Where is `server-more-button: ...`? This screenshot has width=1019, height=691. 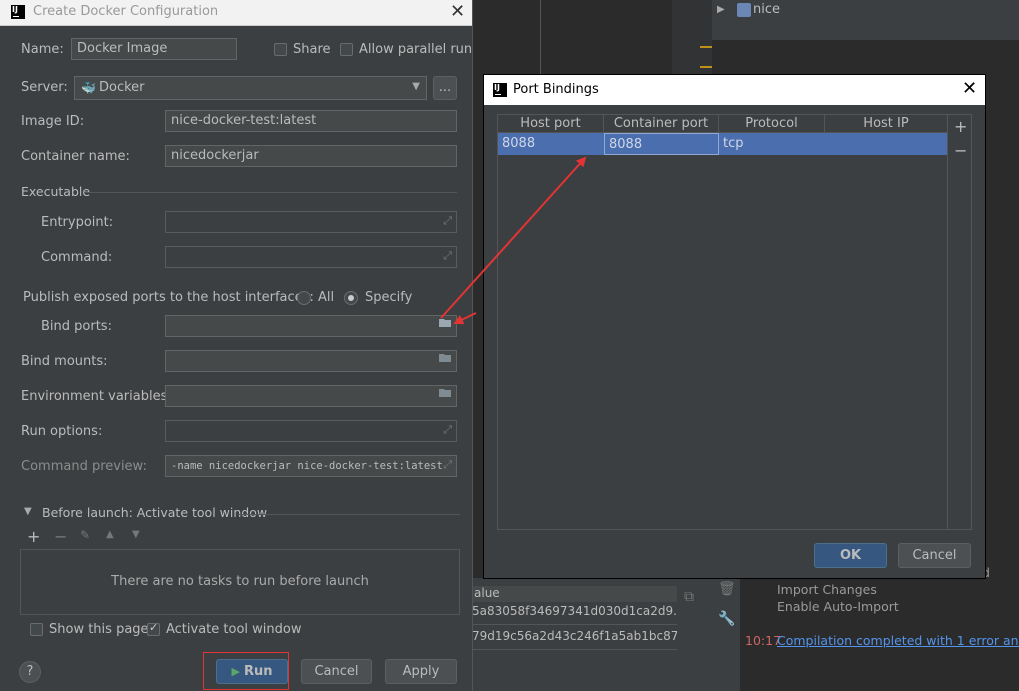
server-more-button: ... is located at coordinates (445, 88).